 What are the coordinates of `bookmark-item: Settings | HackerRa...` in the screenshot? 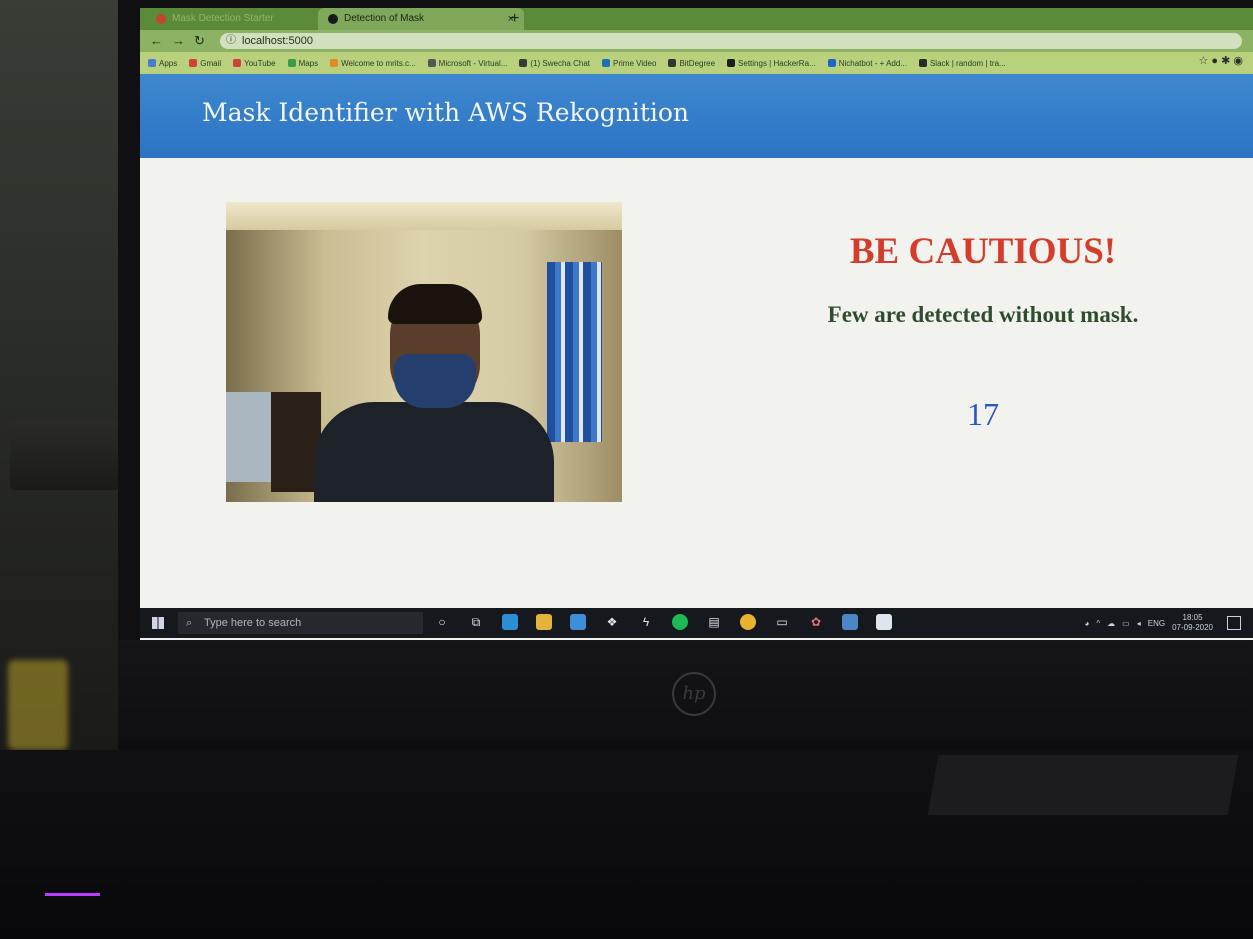 It's located at (771, 63).